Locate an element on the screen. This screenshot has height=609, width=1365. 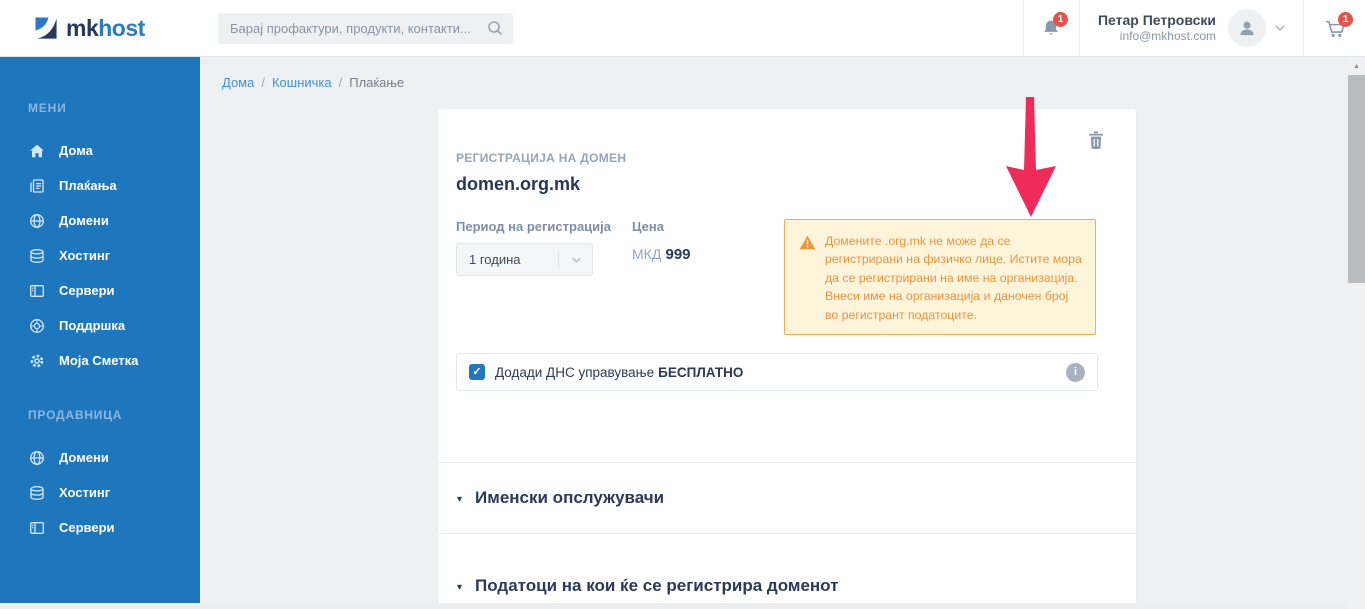
global-search is located at coordinates (365, 28).